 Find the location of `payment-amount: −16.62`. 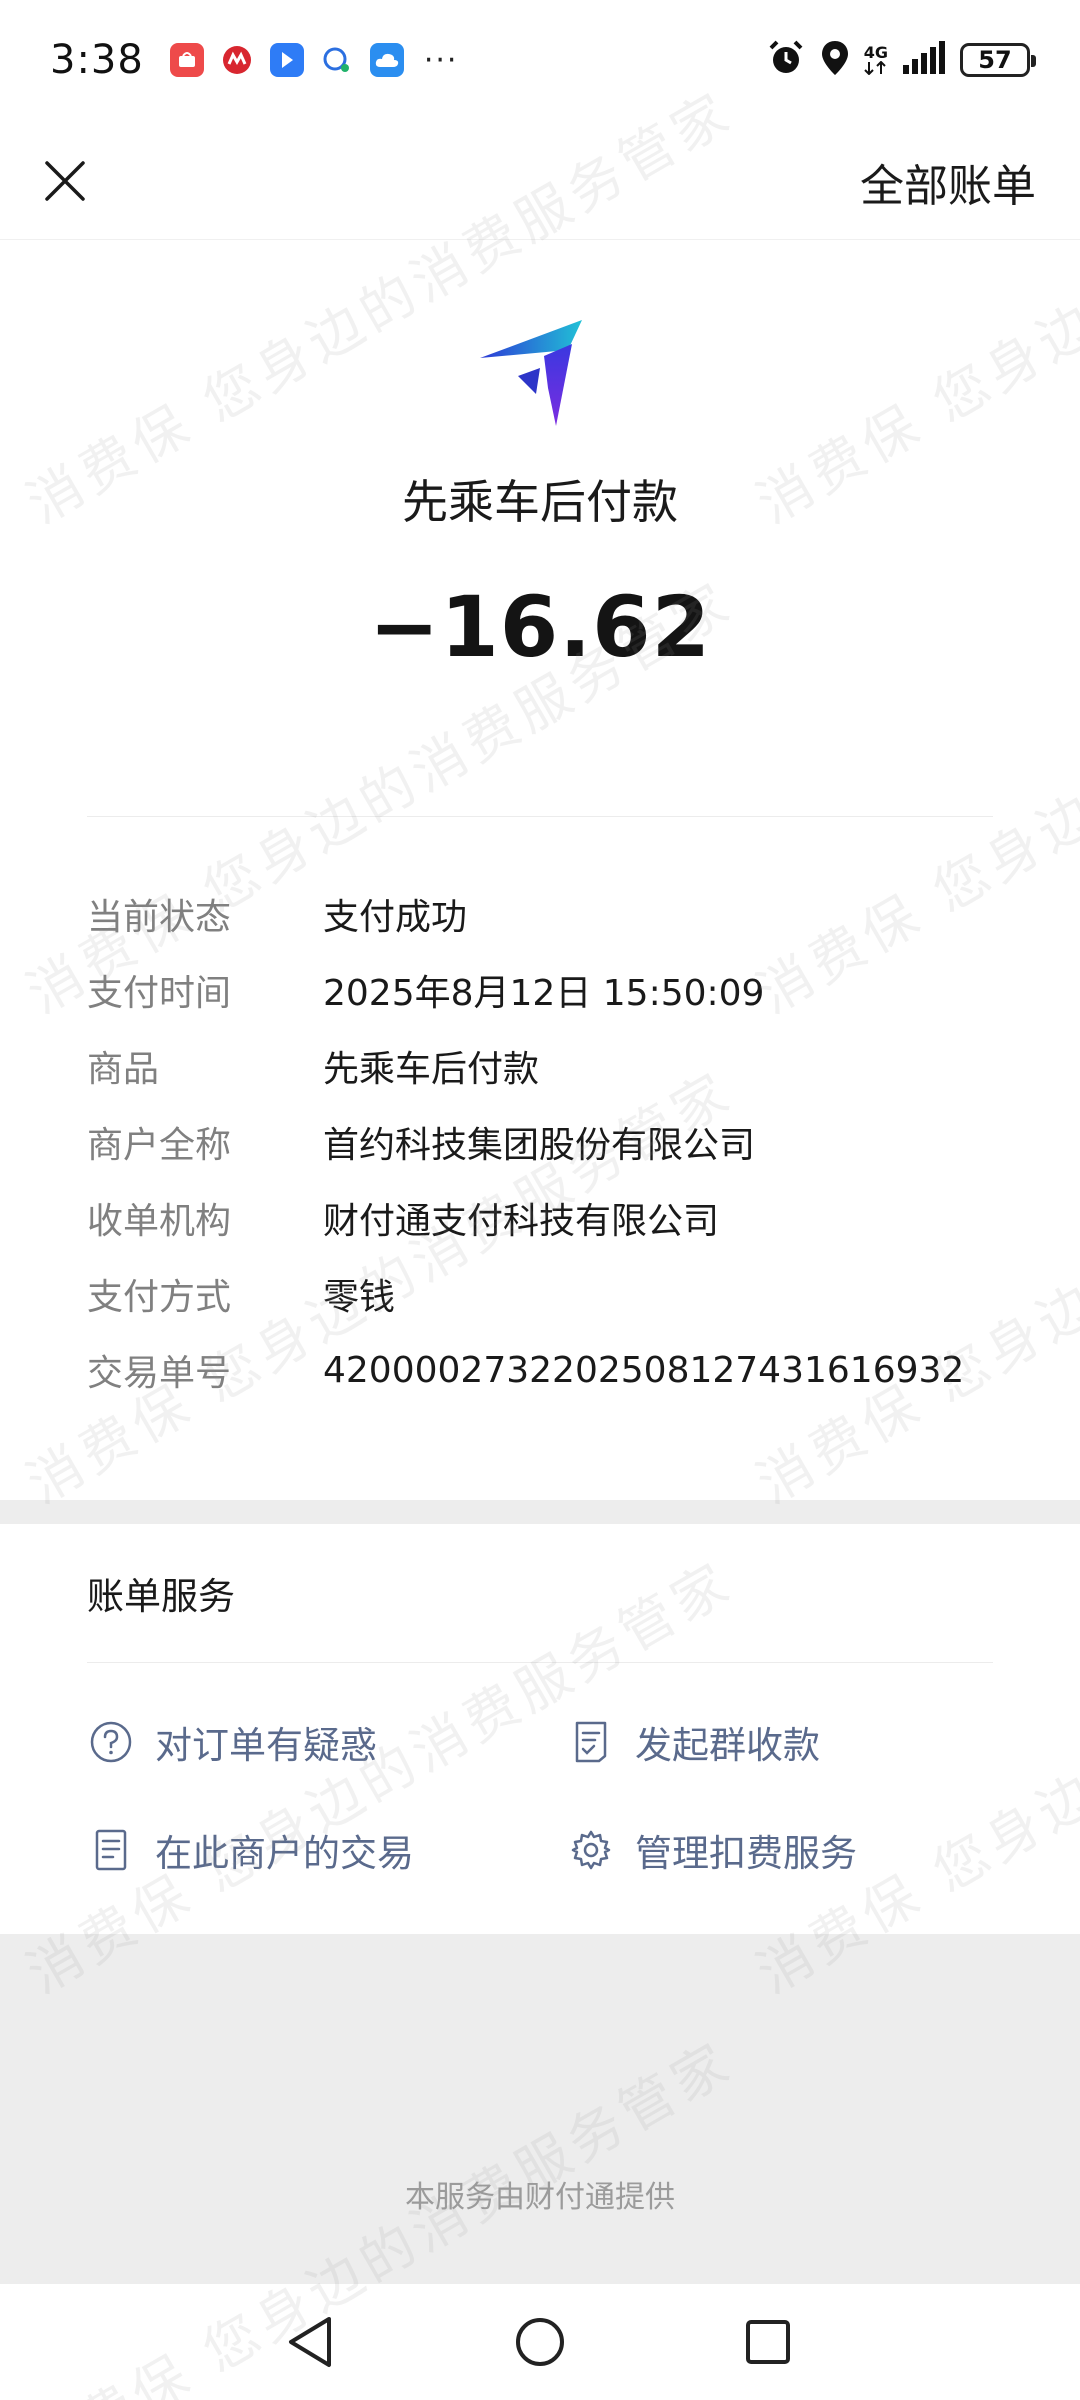

payment-amount: −16.62 is located at coordinates (540, 627).